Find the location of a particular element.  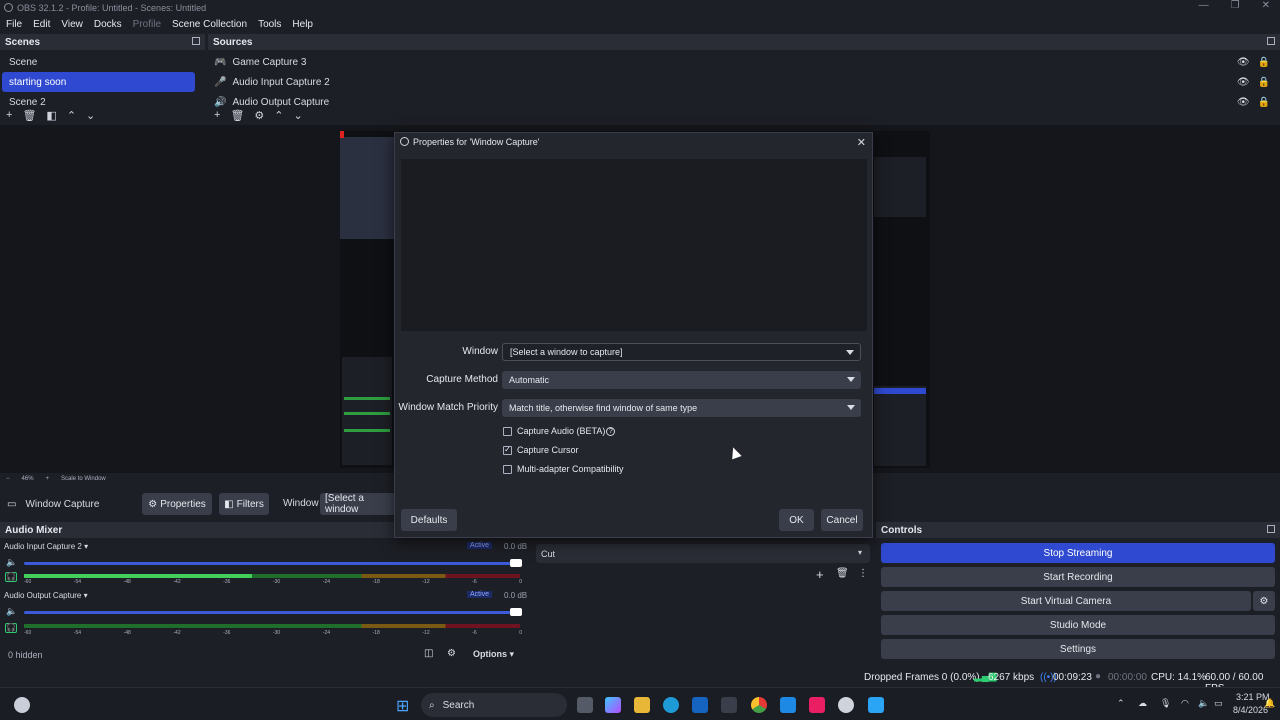

help-icon: ? is located at coordinates (611, 431).